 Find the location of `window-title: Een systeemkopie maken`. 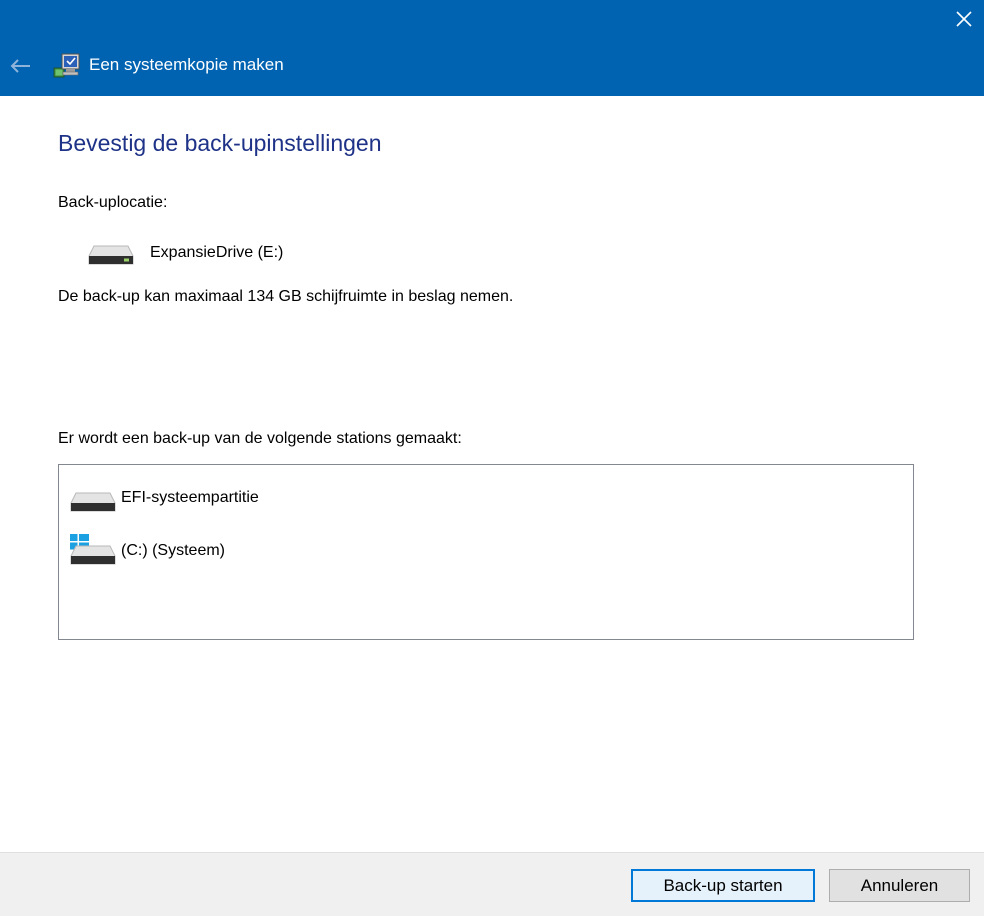

window-title: Een systeemkopie maken is located at coordinates (186, 64).